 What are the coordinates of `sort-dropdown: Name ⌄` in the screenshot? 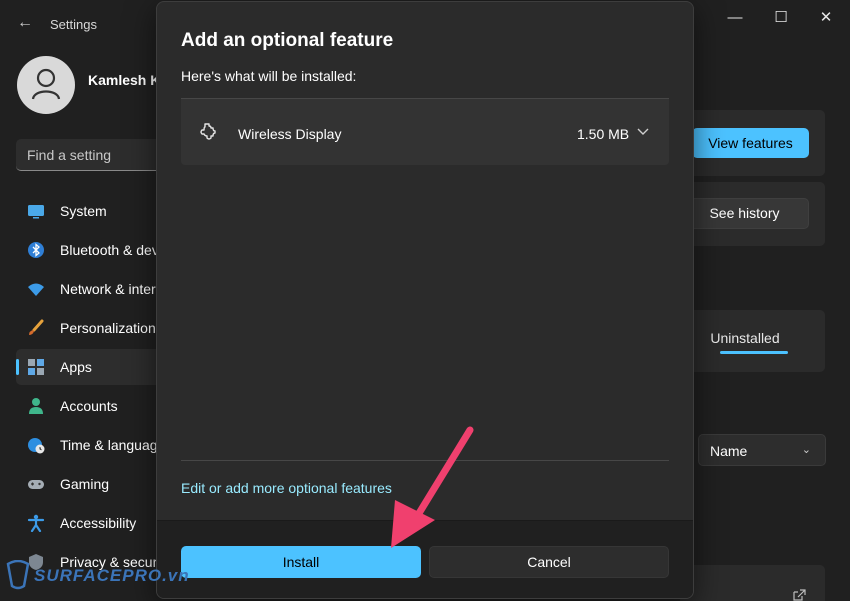 It's located at (762, 450).